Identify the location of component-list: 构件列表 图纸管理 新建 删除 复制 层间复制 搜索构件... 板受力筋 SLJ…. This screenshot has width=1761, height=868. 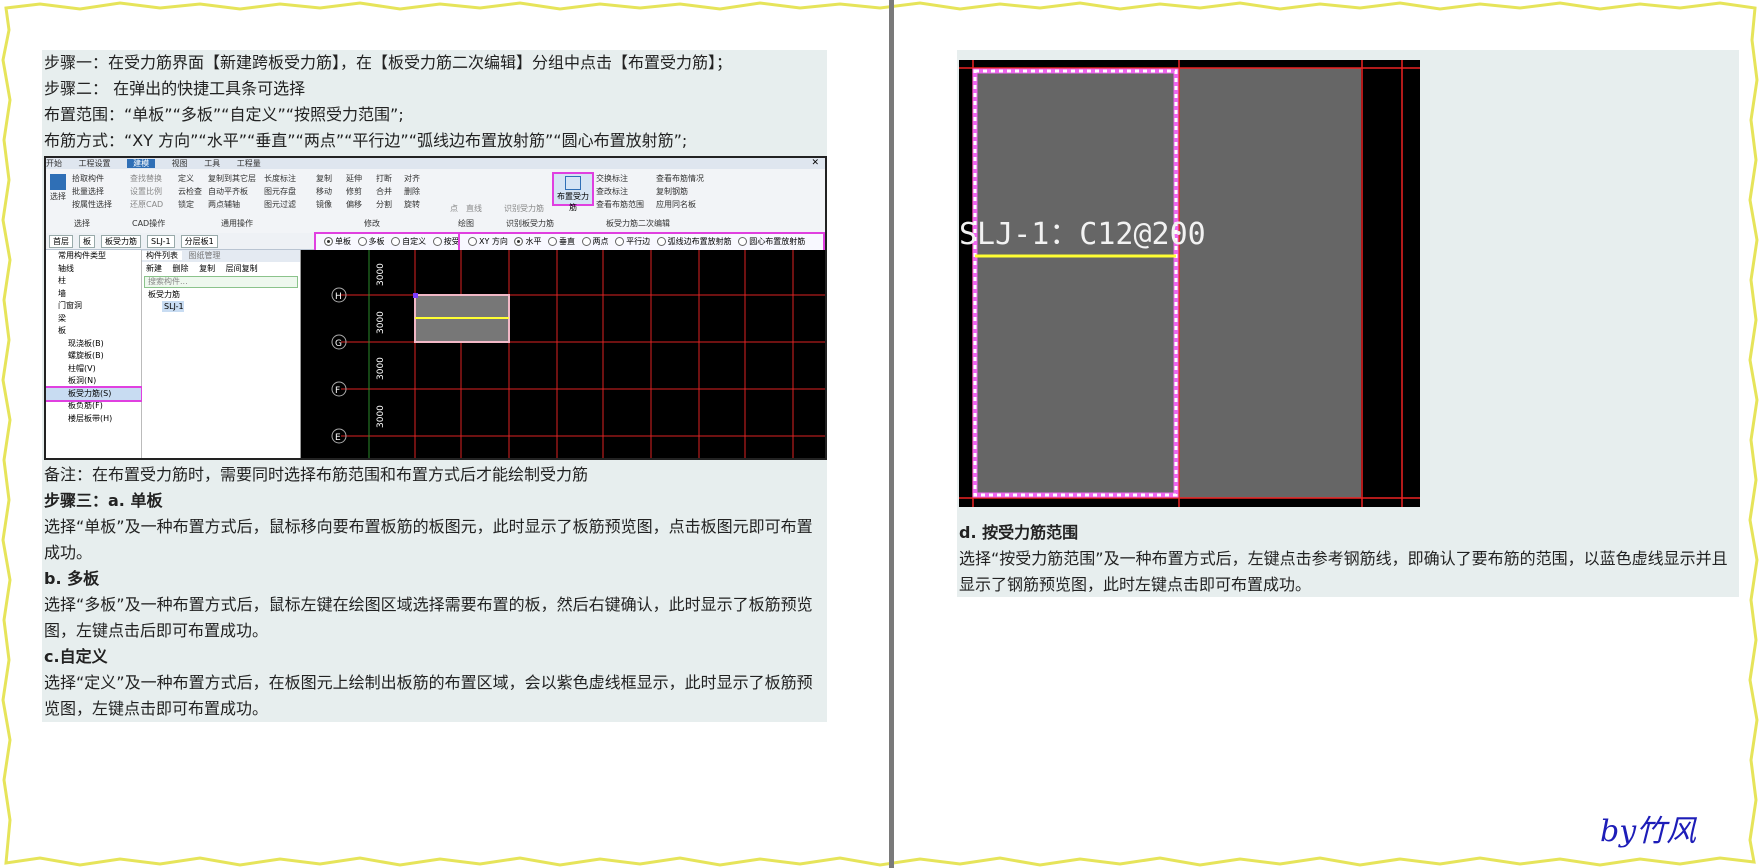
(221, 354).